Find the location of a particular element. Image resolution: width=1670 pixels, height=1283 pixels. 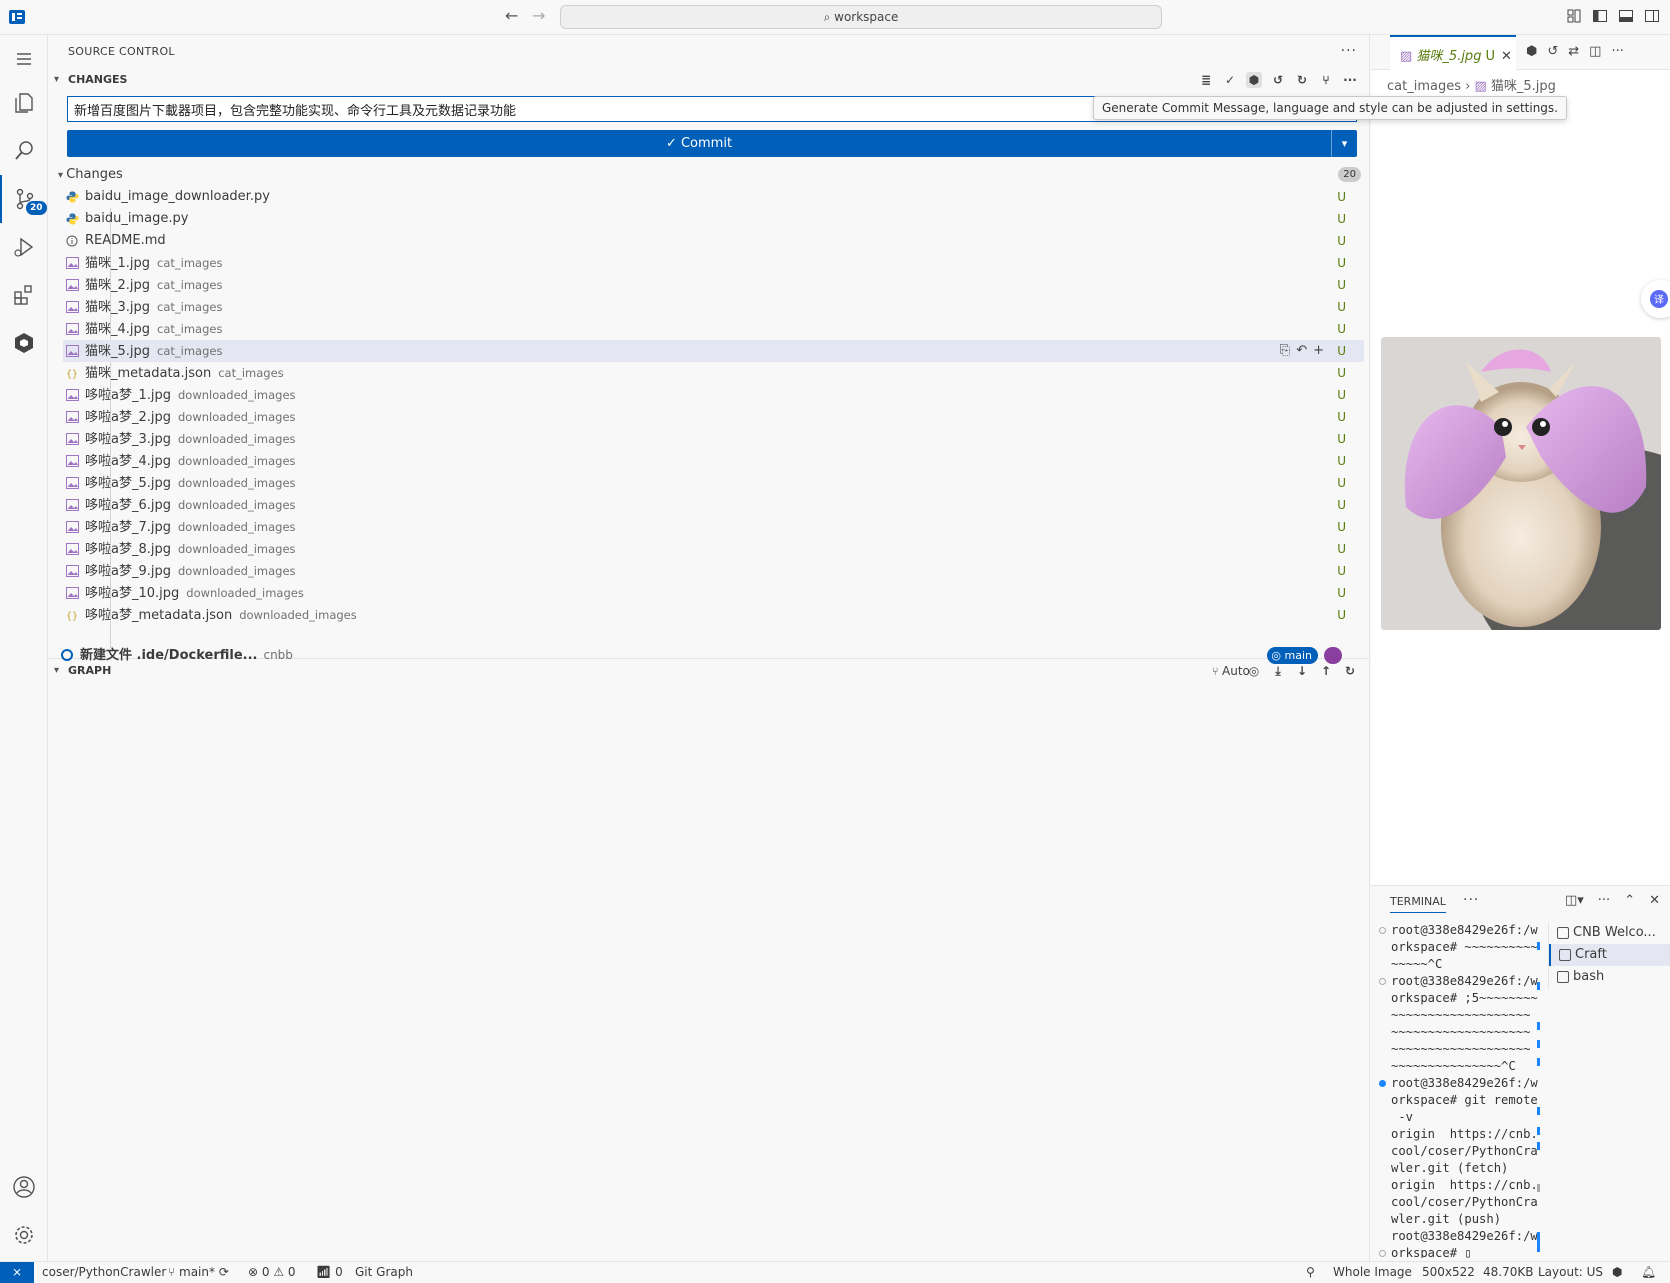

file-row: baidu_image.py U is located at coordinates (713, 219).